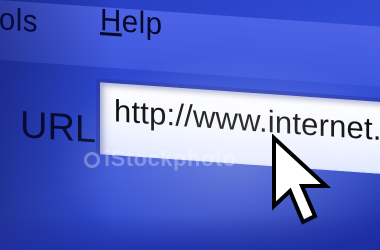 This screenshot has height=250, width=380. What do you see at coordinates (170, 158) in the screenshot?
I see `watermark-text: iStockphoto` at bounding box center [170, 158].